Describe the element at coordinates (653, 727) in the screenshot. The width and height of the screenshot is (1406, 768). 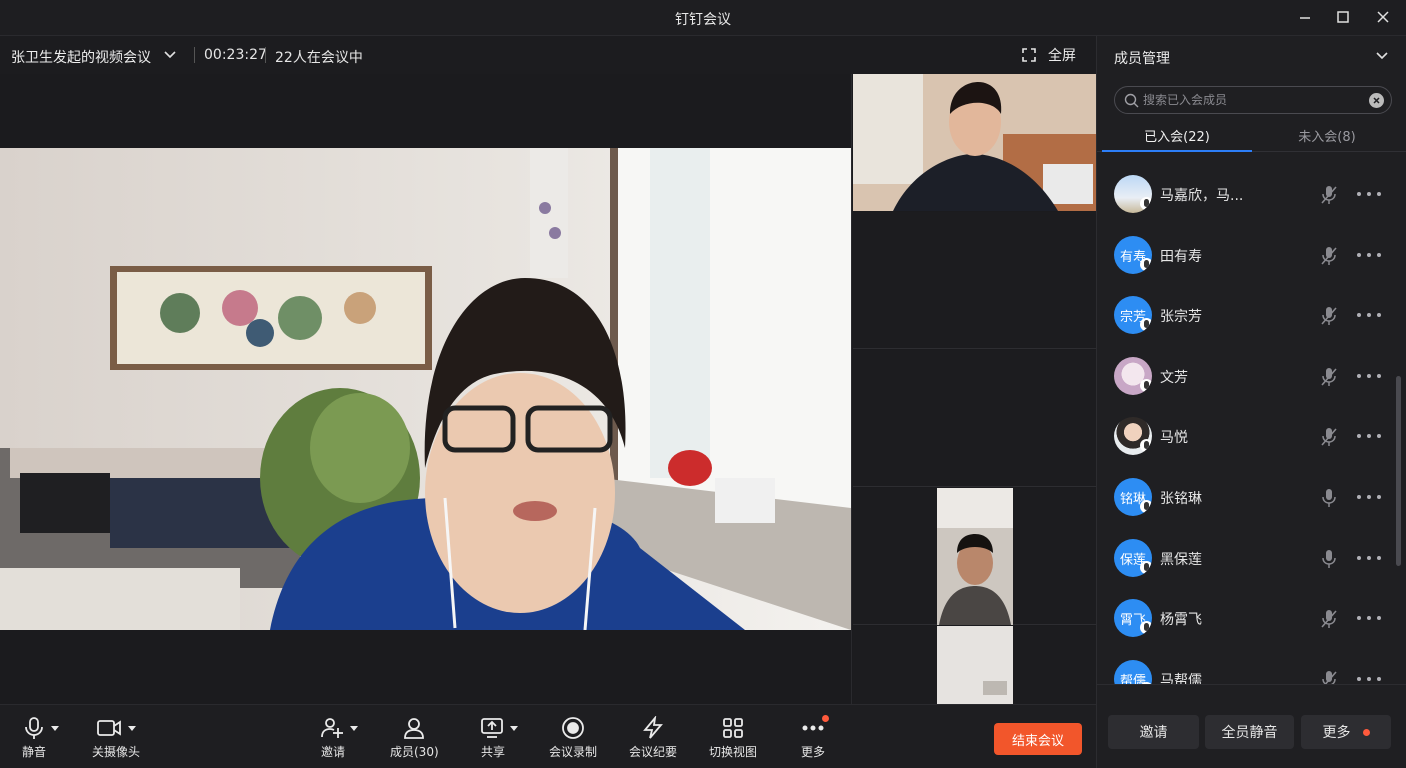
I see `minutes-icon` at that location.